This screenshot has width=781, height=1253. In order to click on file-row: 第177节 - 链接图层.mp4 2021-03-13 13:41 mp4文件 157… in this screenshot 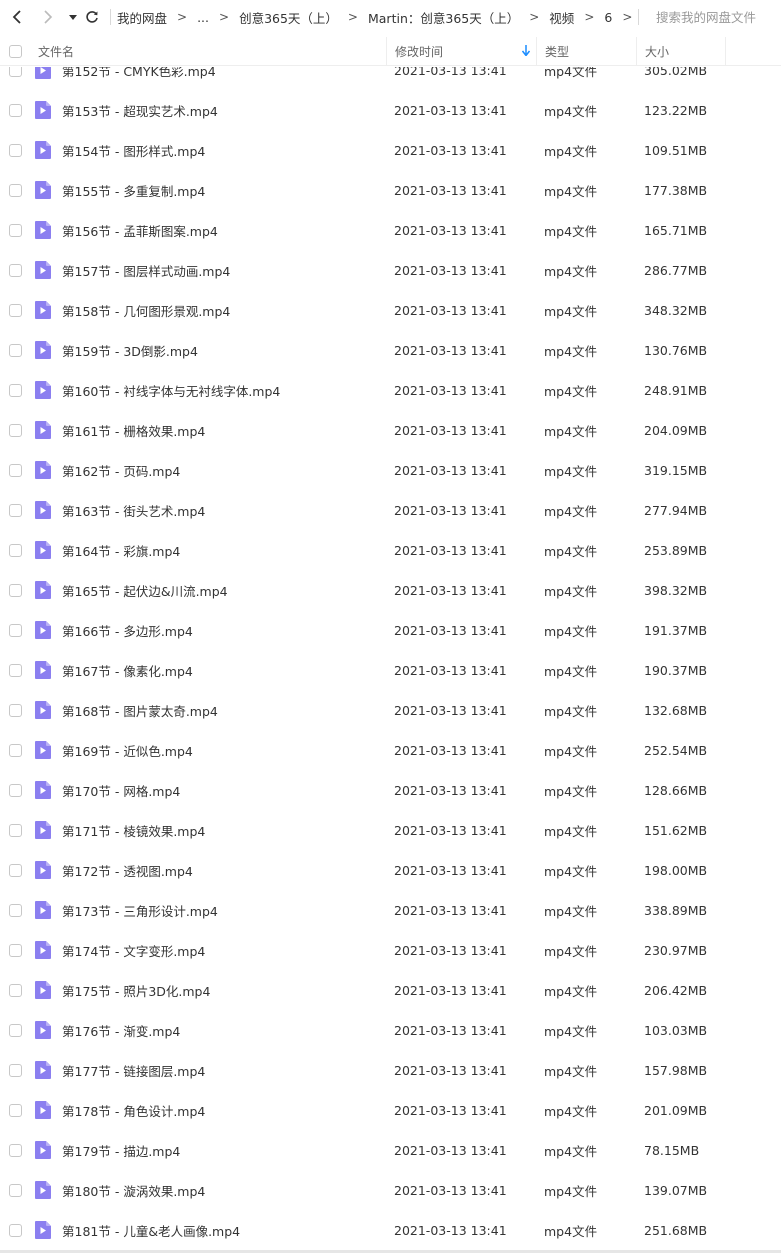, I will do `click(390, 1070)`.